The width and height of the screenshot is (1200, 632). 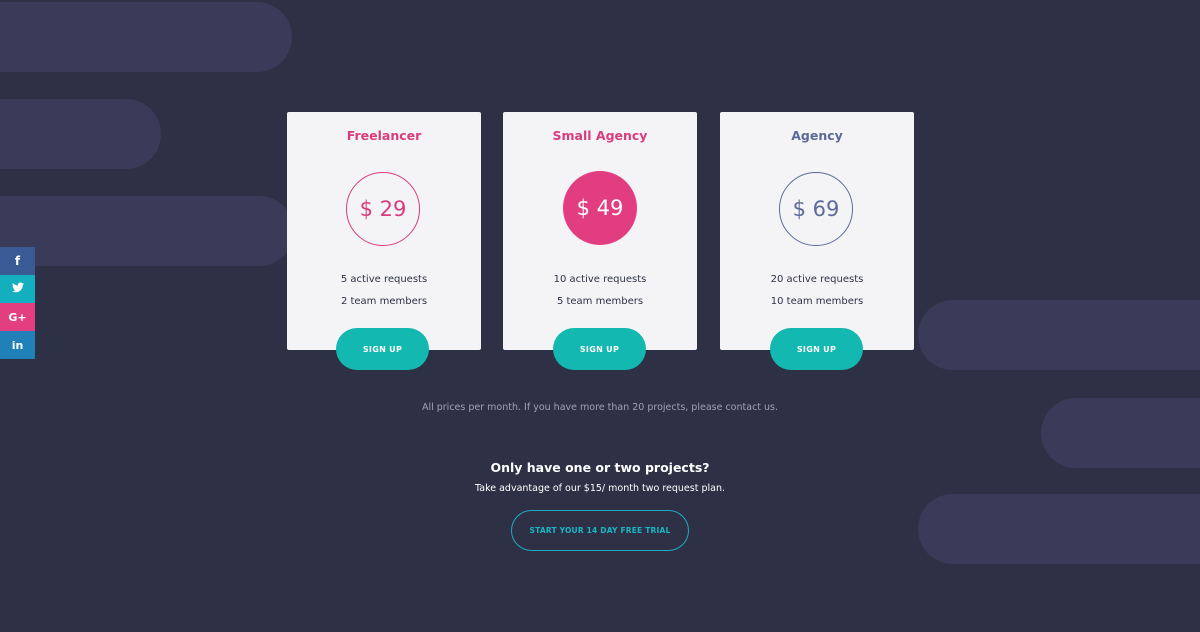 I want to click on plan-price: $ 69, so click(x=816, y=209).